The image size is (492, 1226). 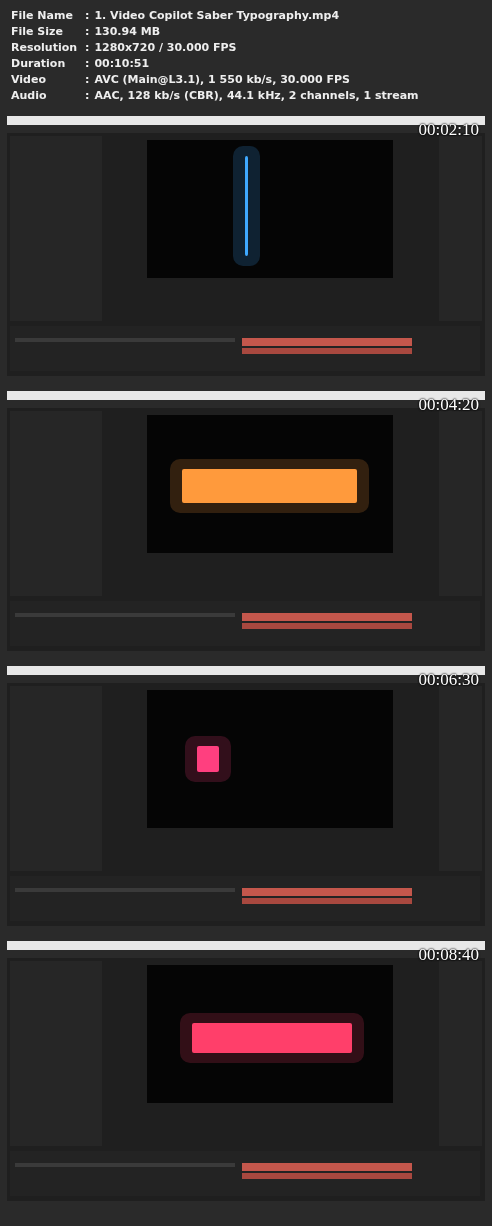 I want to click on timestamp: 00:08:40, so click(x=448, y=955).